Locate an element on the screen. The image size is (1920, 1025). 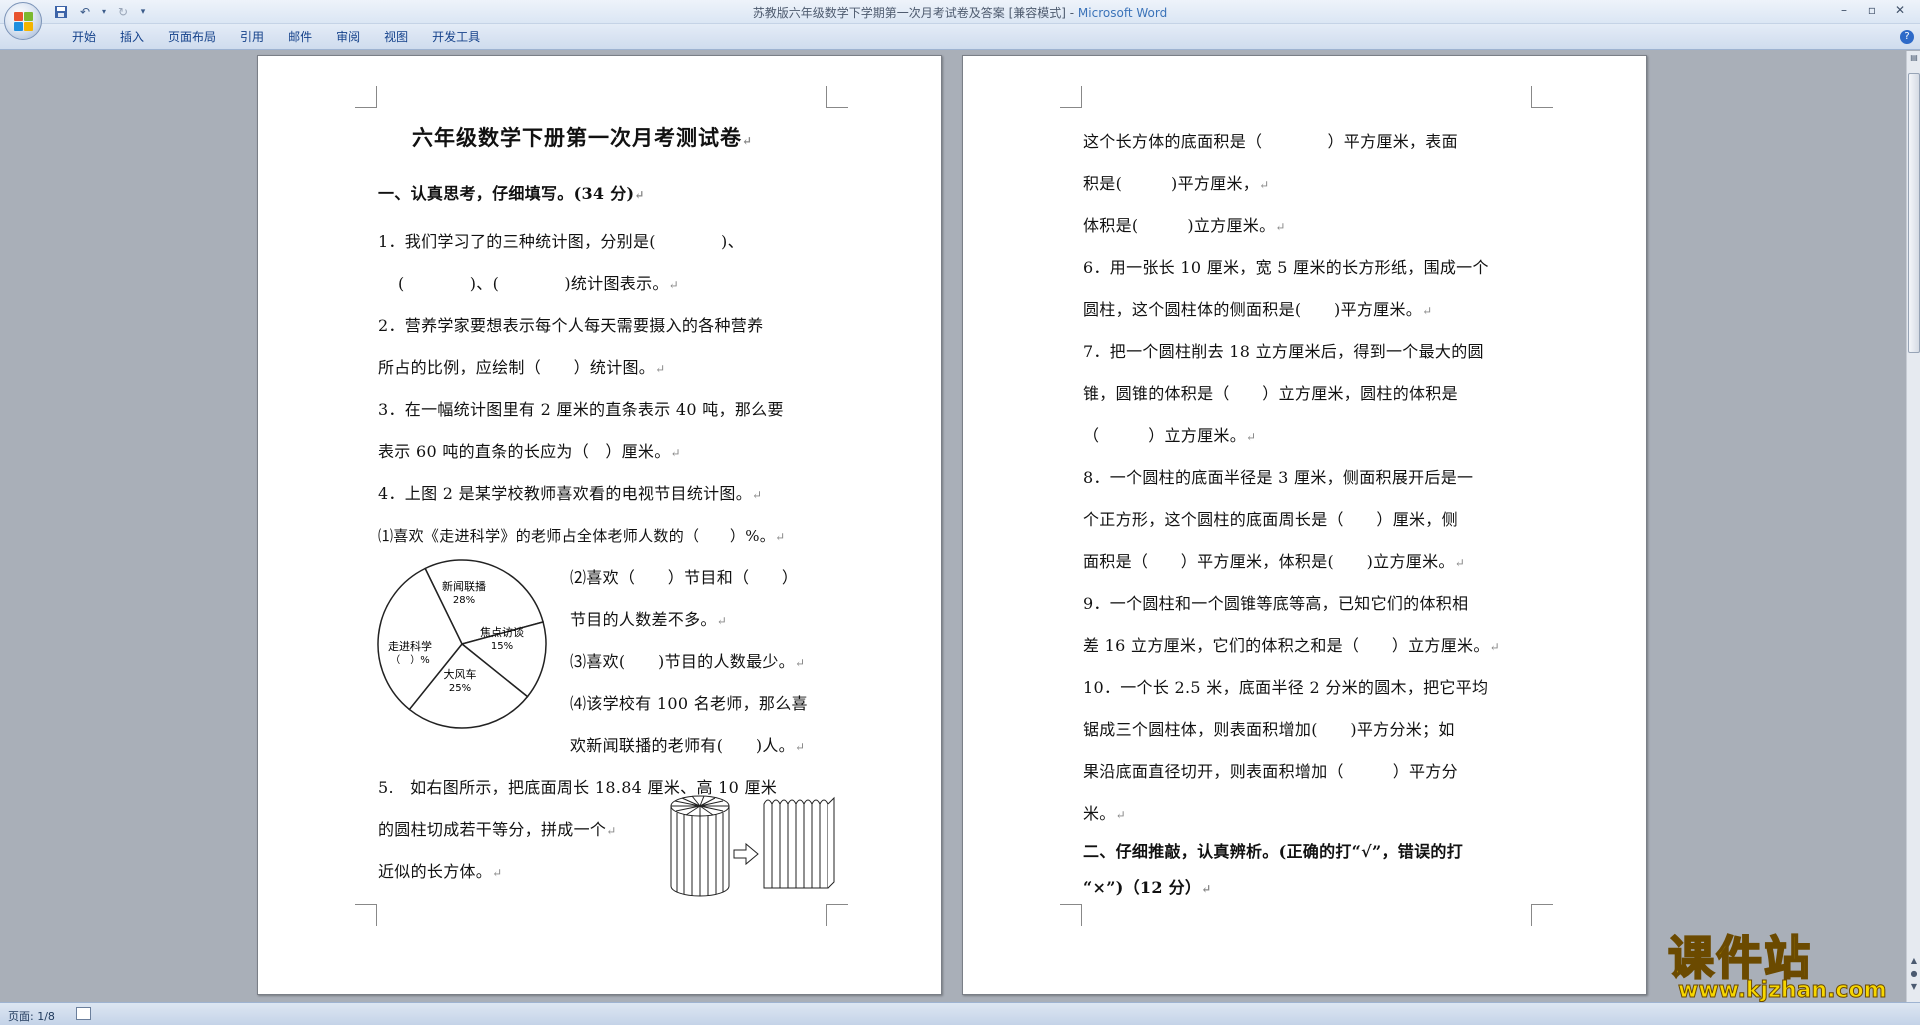
question-text: 7．把一个圆柱削去 18 立方厘米后，得到一个最大的圆 is located at coordinates (1283, 351).